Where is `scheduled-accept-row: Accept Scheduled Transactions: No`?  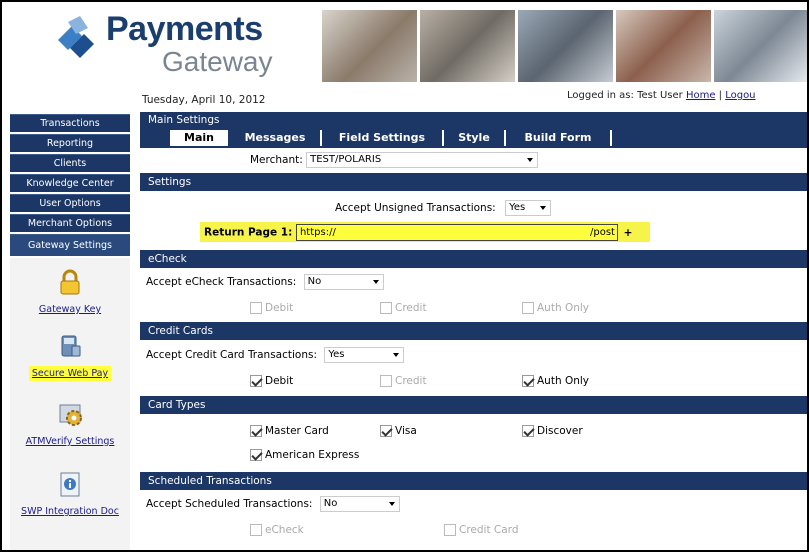
scheduled-accept-row: Accept Scheduled Transactions: No is located at coordinates (273, 504).